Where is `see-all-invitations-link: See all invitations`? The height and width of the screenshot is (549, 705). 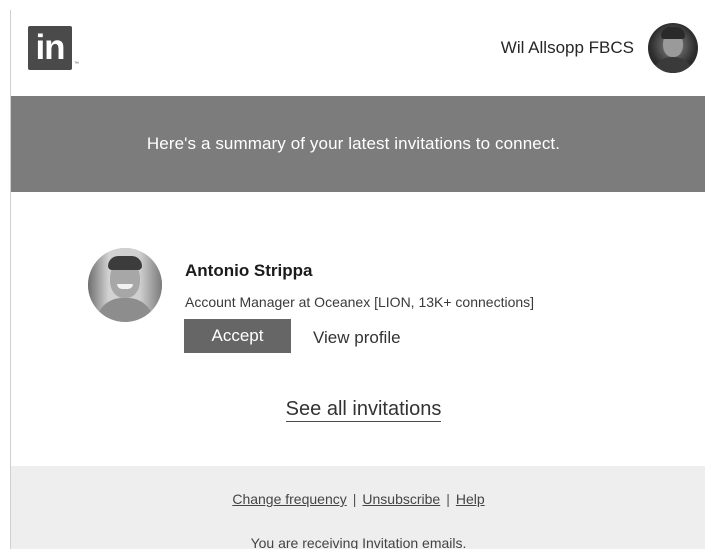
see-all-invitations-link: See all invitations is located at coordinates (363, 410).